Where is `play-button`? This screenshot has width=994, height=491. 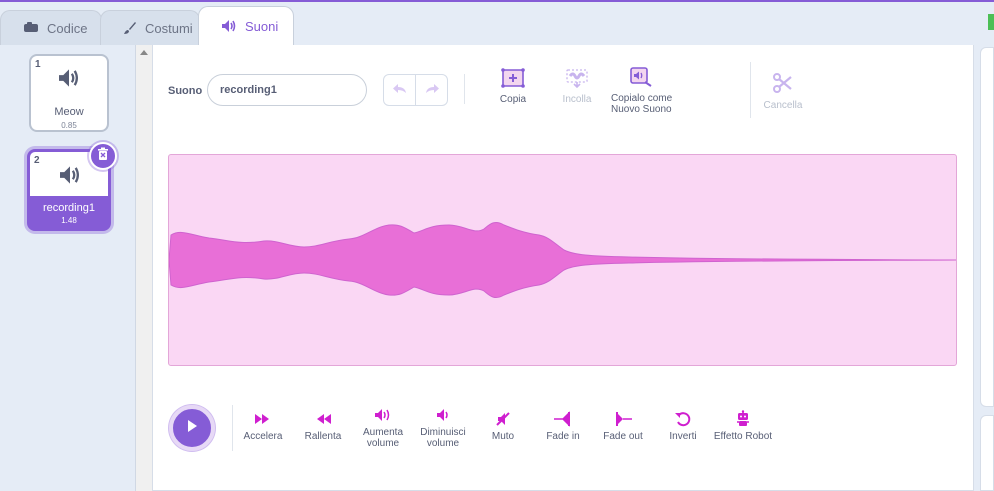 play-button is located at coordinates (192, 428).